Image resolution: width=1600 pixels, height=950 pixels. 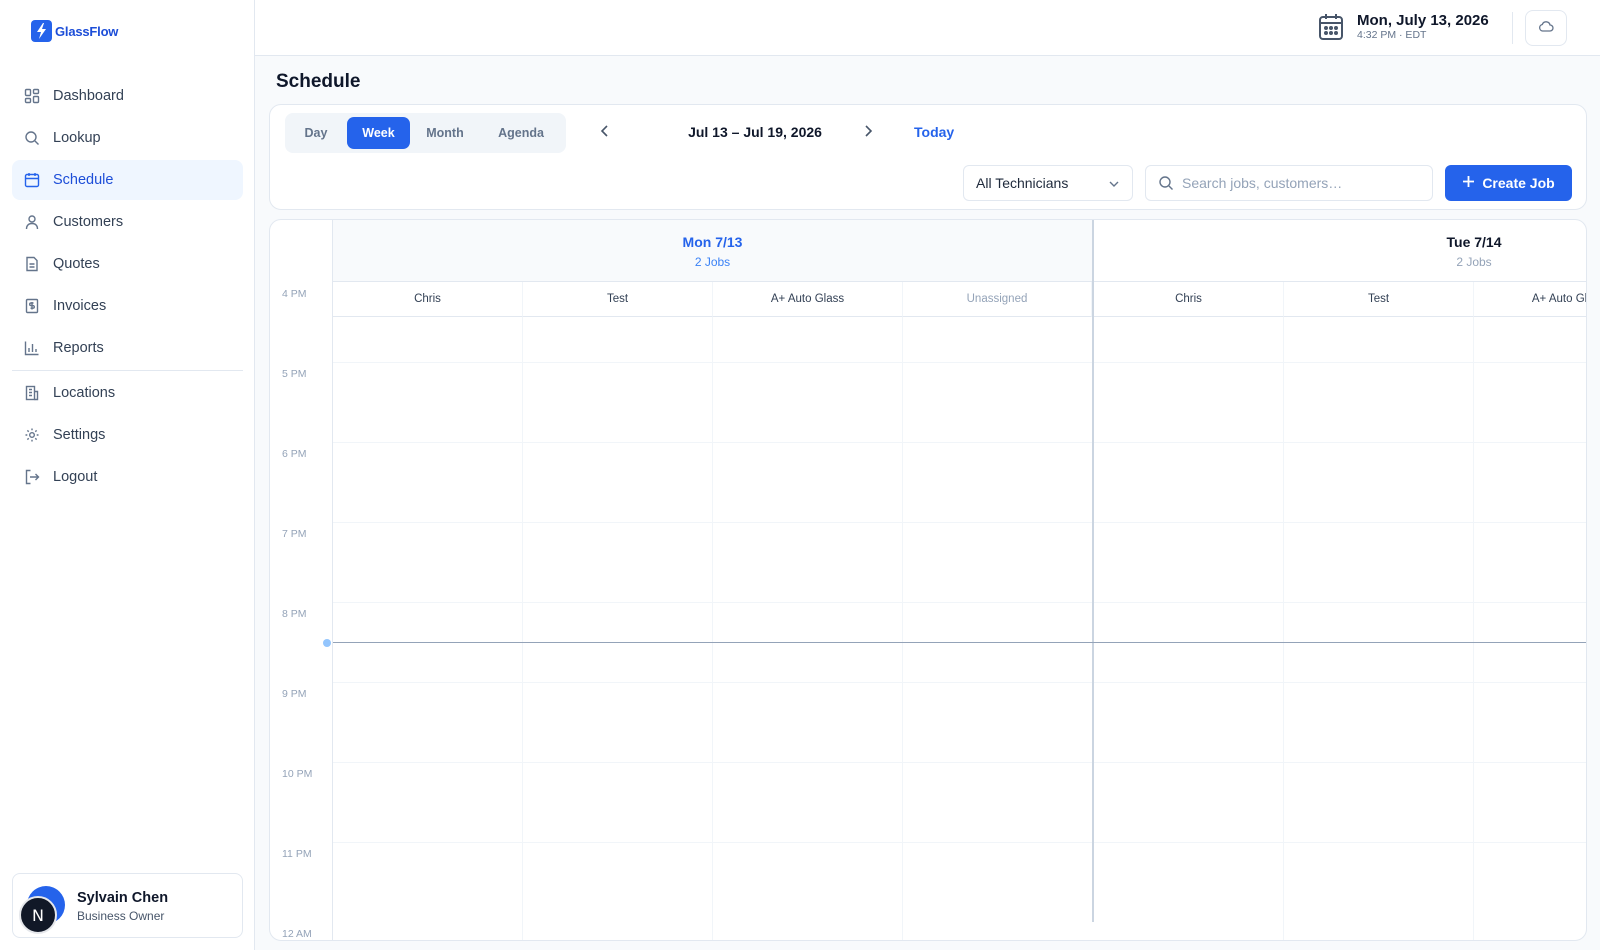 What do you see at coordinates (127, 348) in the screenshot?
I see `sidebar-item-reports: Reports` at bounding box center [127, 348].